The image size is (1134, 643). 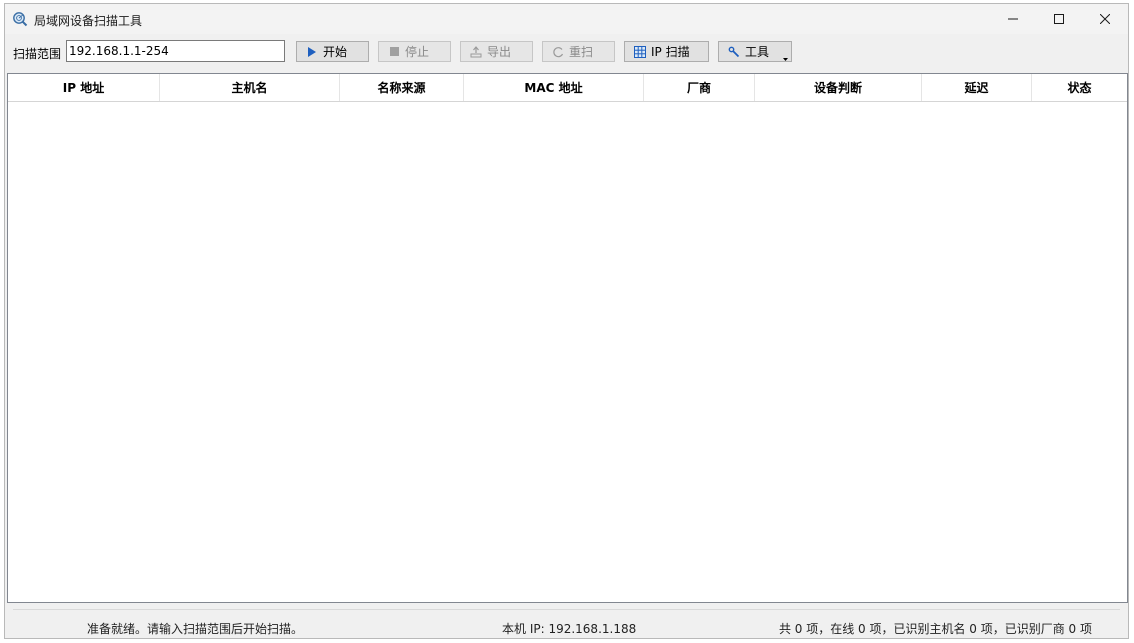 What do you see at coordinates (335, 52) in the screenshot?
I see `start-button-label: 开始` at bounding box center [335, 52].